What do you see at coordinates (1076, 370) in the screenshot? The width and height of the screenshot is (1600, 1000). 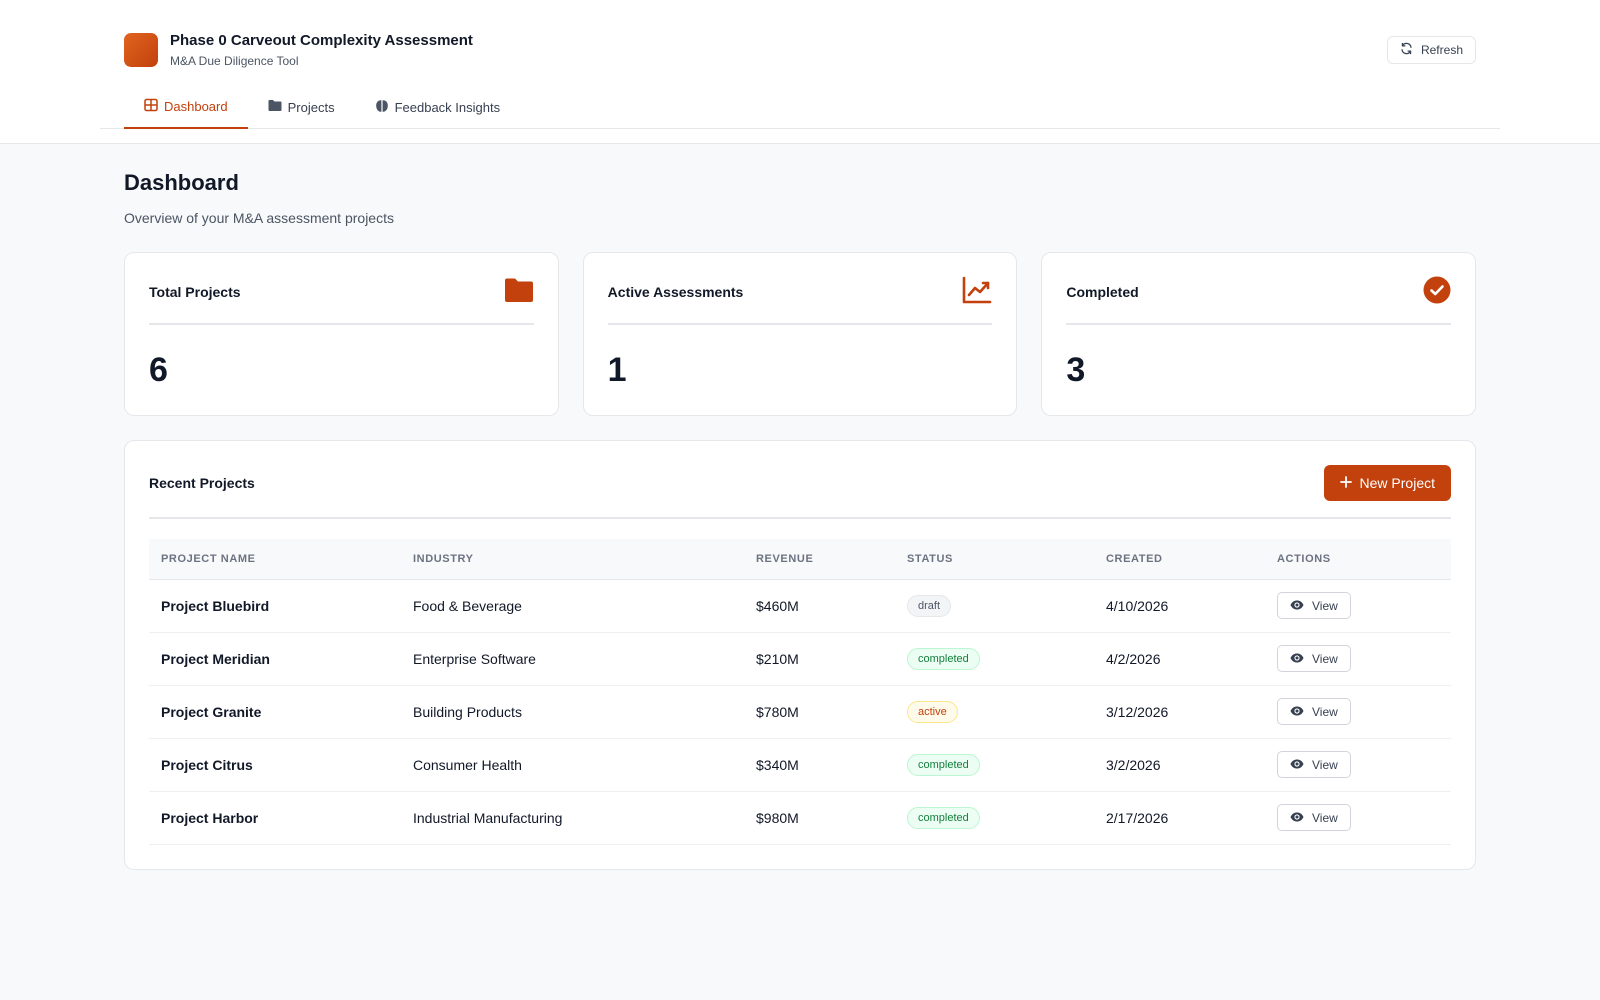 I see `stat-value: 3` at bounding box center [1076, 370].